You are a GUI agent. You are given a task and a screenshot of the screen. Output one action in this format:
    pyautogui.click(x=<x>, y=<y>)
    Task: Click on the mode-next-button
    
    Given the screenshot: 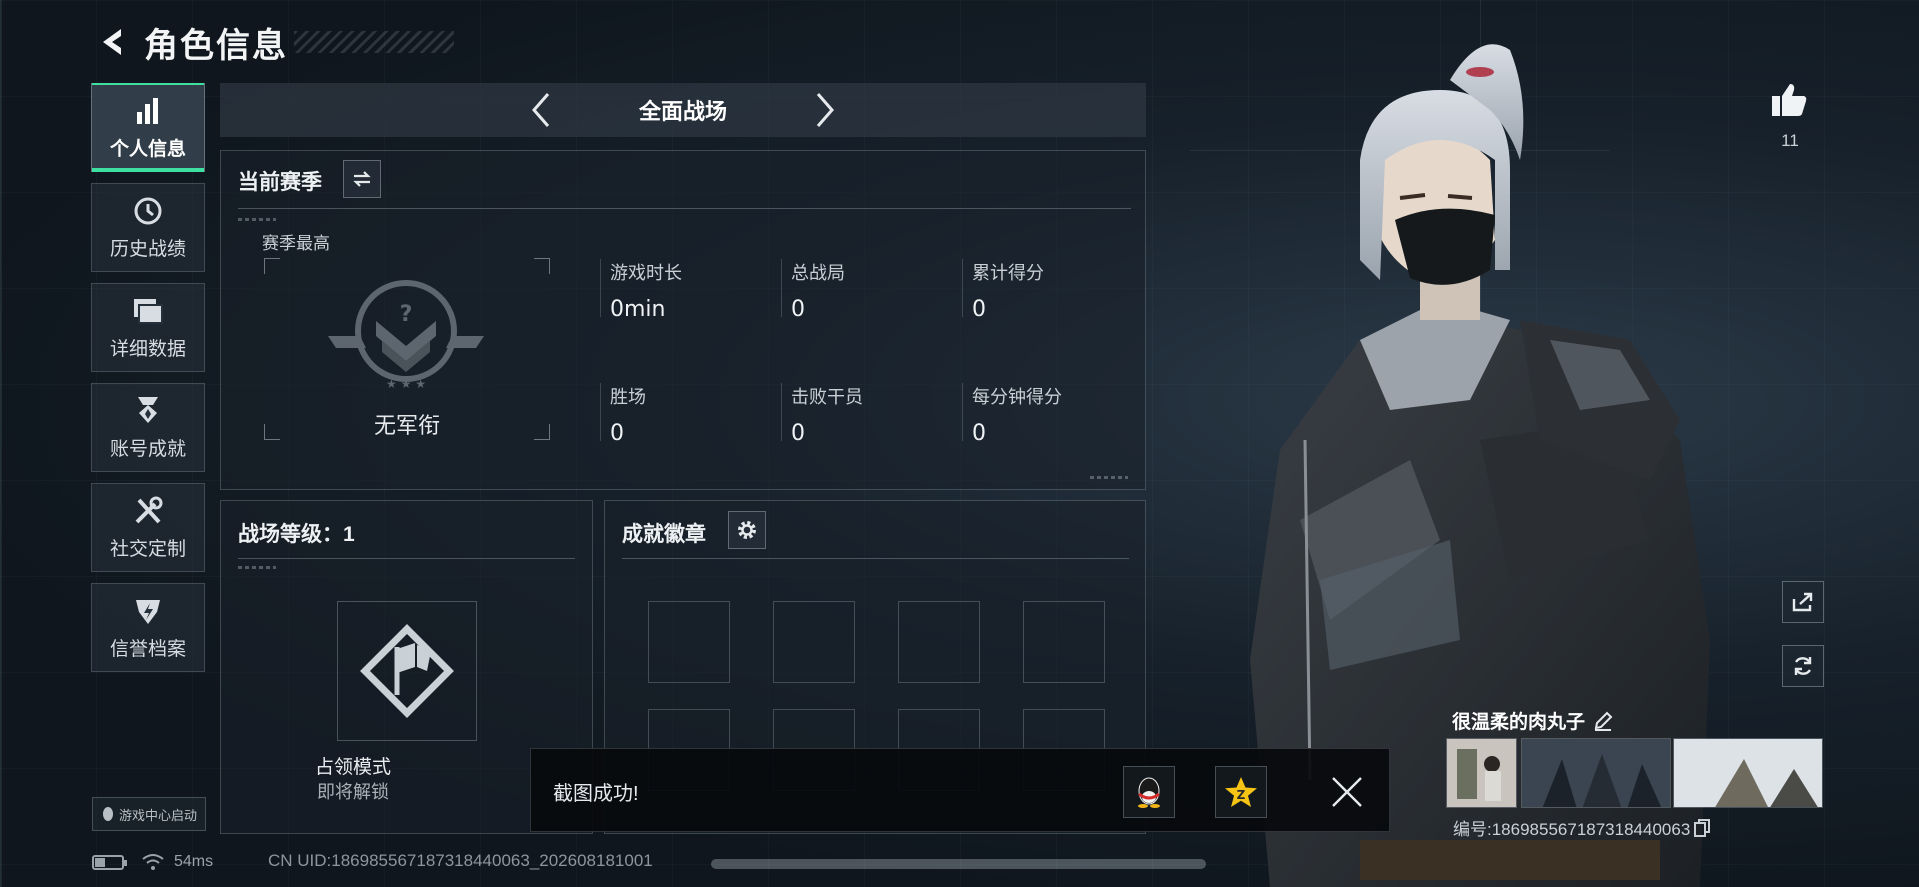 What is the action you would take?
    pyautogui.click(x=825, y=110)
    